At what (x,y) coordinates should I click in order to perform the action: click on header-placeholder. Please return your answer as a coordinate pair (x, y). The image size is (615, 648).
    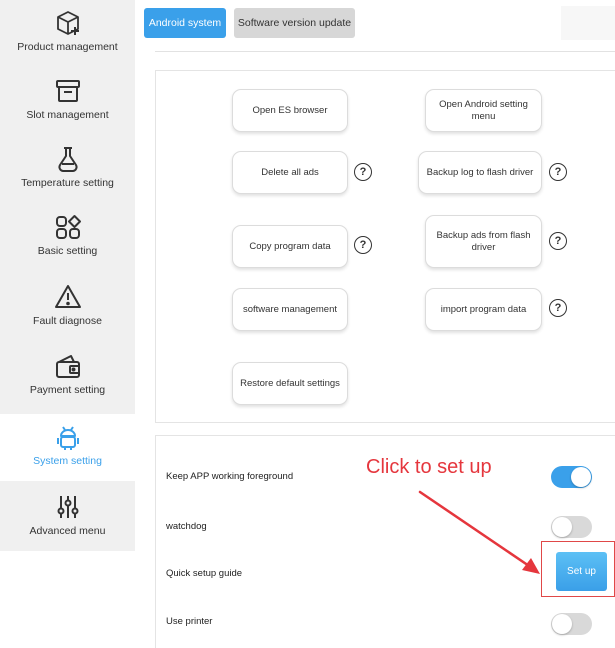
    Looking at the image, I should click on (588, 23).